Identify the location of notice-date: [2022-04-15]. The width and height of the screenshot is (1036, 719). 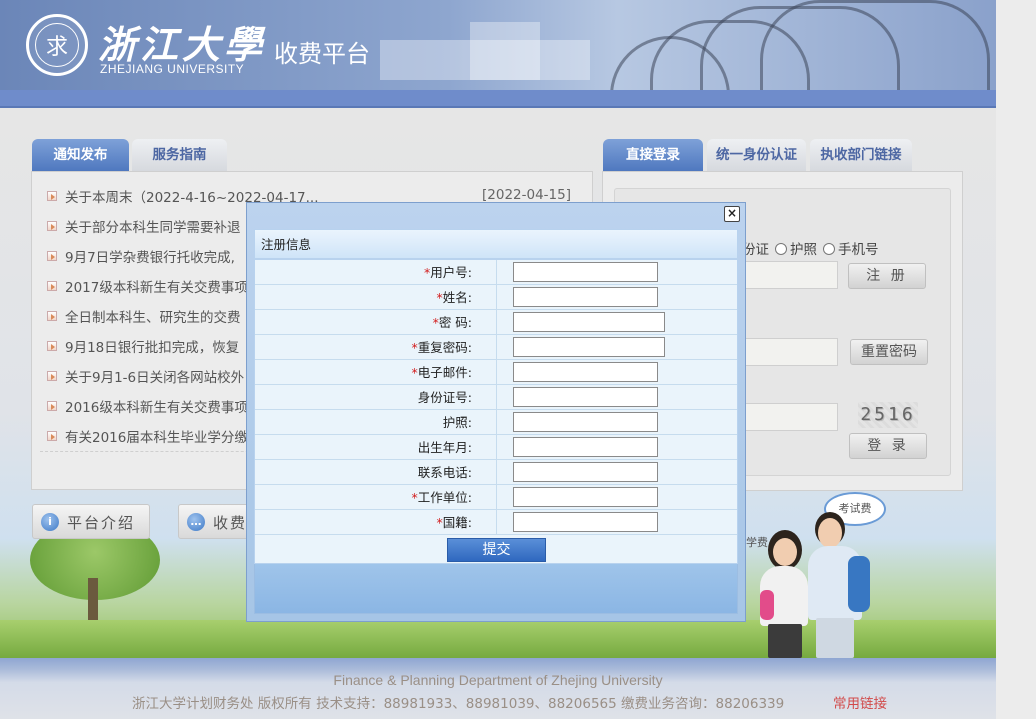
(526, 195).